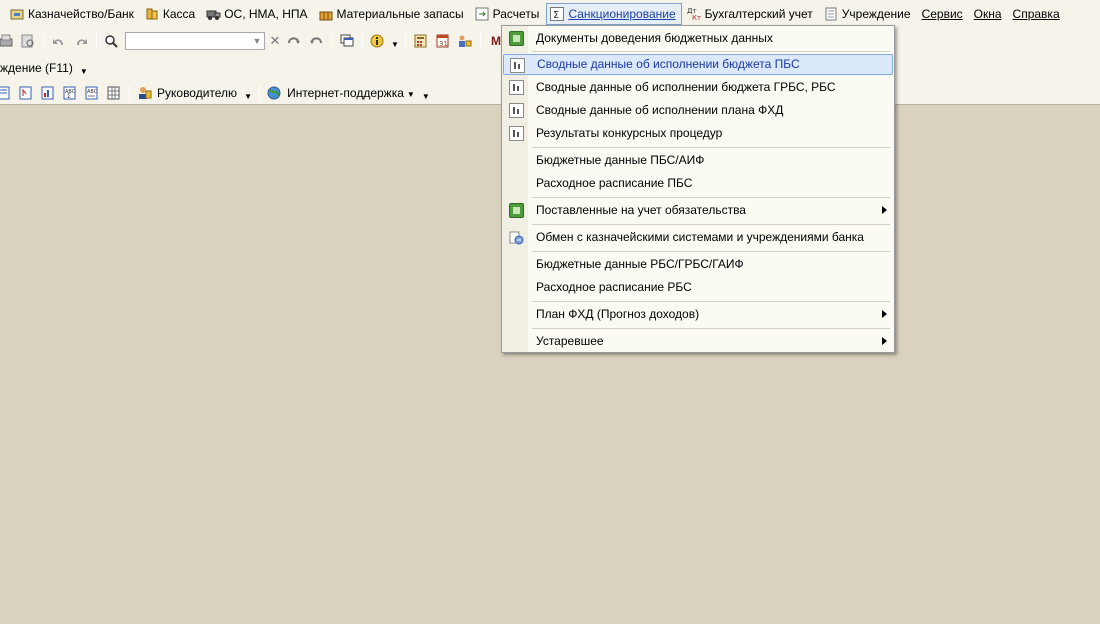 The image size is (1100, 624). Describe the element at coordinates (213, 14) in the screenshot. I see `fixed-assets-icon` at that location.